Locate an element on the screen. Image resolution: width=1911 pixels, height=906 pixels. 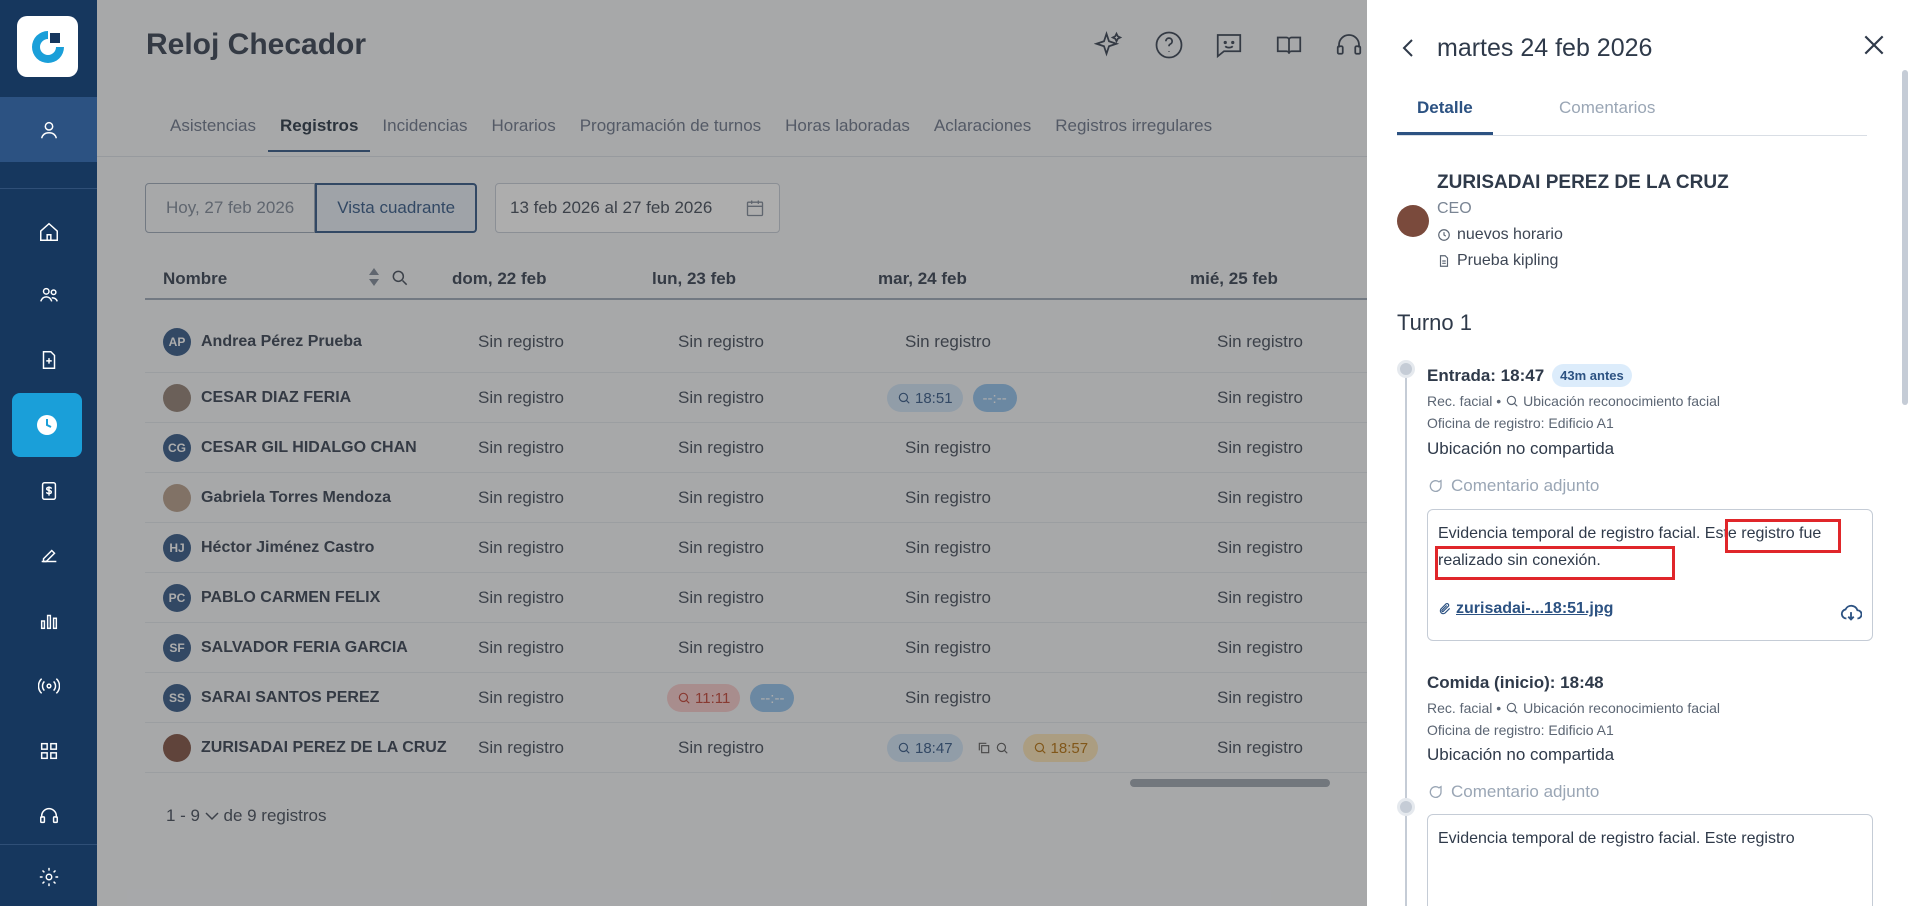
users-icon is located at coordinates (48, 294).